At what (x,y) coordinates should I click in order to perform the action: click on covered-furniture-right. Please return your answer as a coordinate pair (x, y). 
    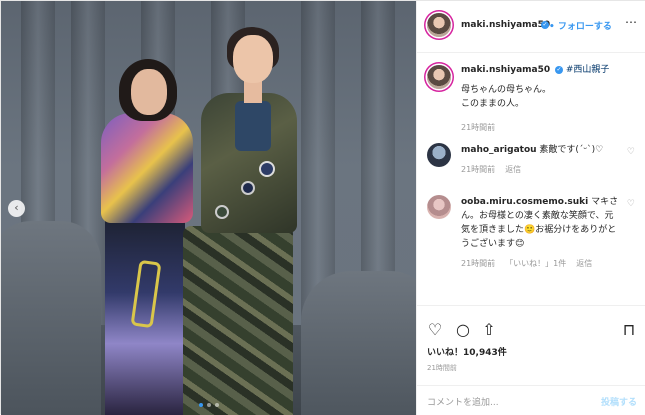
    Looking at the image, I should click on (358, 343).